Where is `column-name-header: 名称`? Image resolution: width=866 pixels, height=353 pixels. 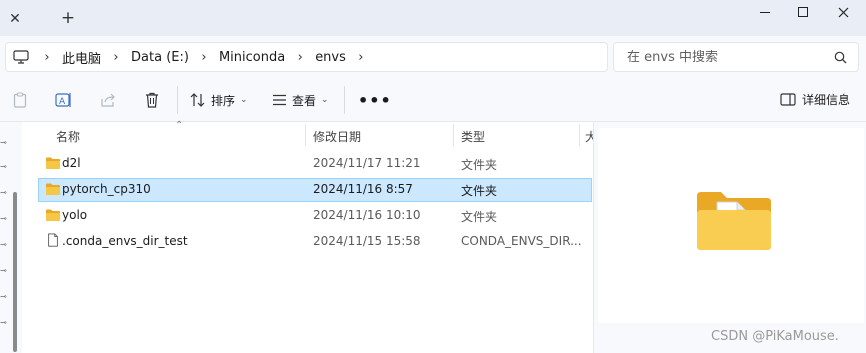
column-name-header: 名称 is located at coordinates (68, 136).